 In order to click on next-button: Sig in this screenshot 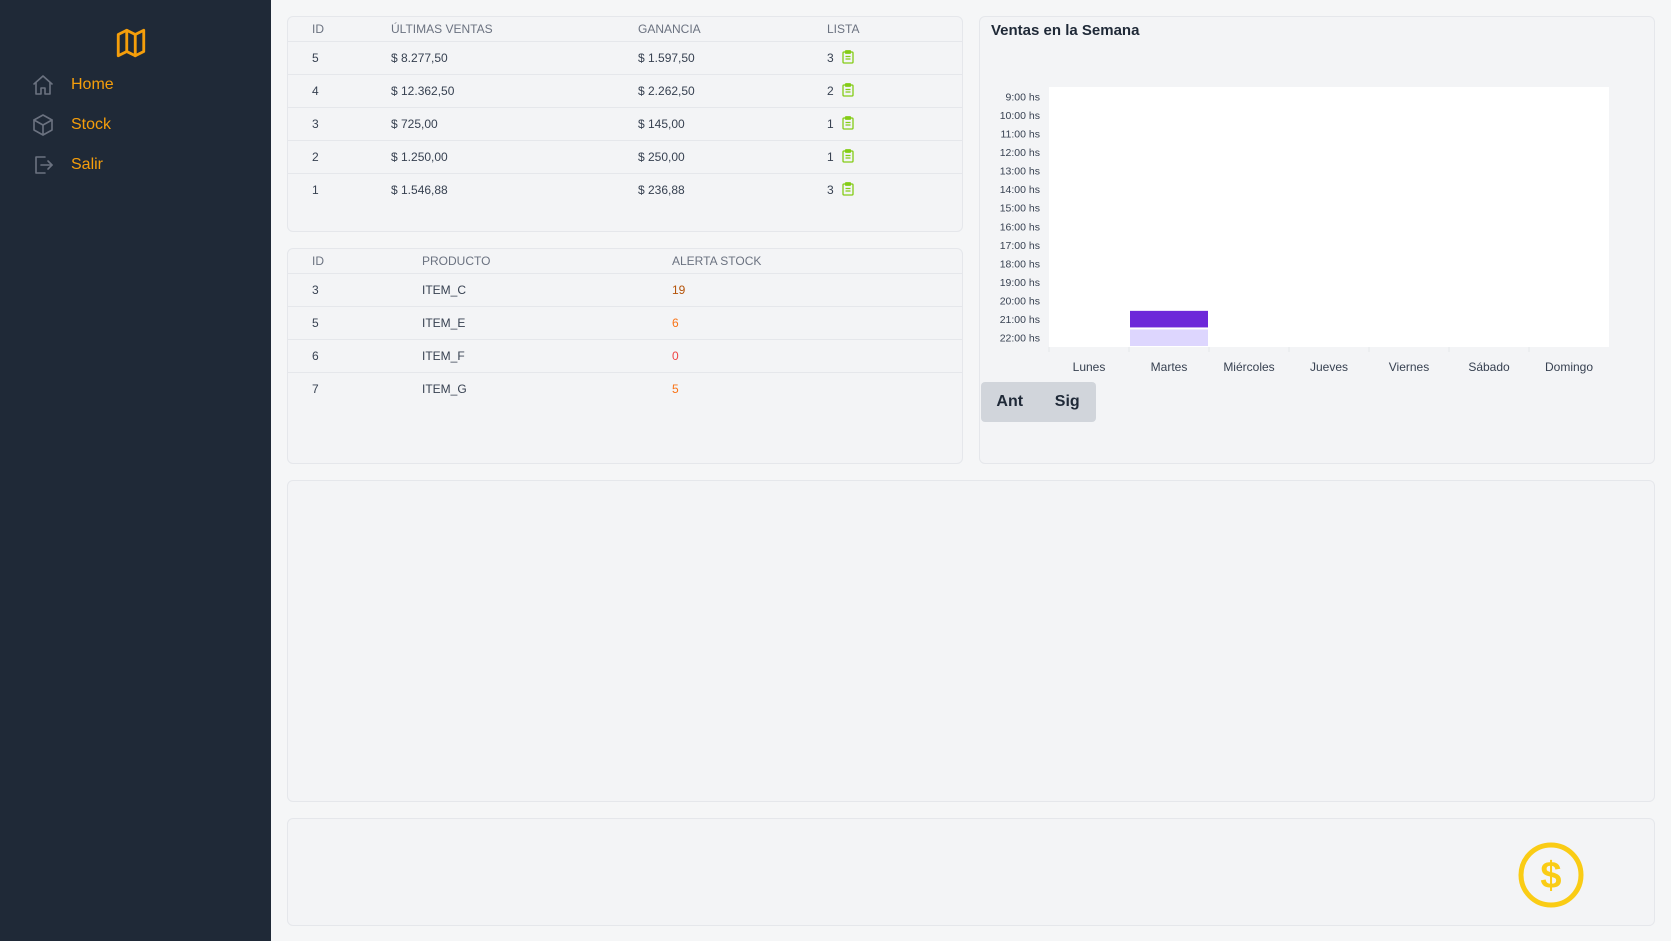, I will do `click(1068, 402)`.